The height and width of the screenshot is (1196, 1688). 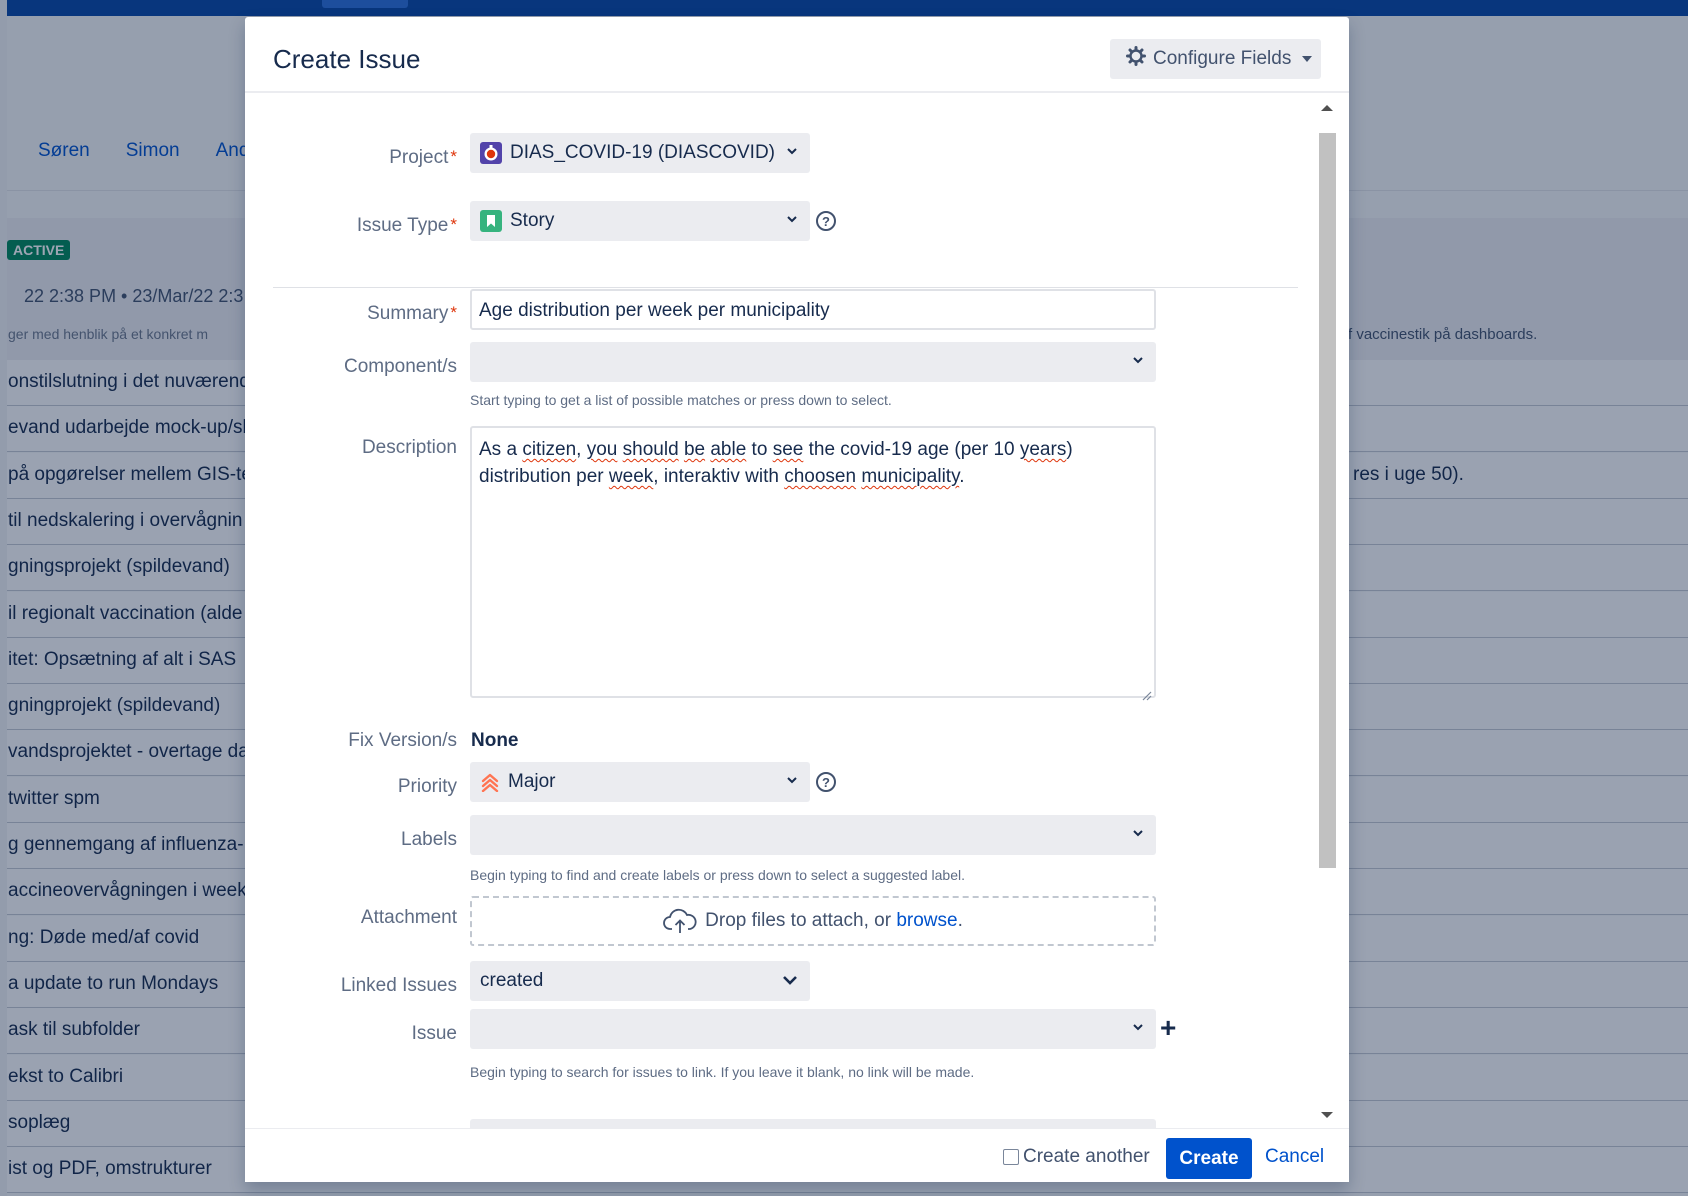 I want to click on description-text: ), so click(x=1069, y=449).